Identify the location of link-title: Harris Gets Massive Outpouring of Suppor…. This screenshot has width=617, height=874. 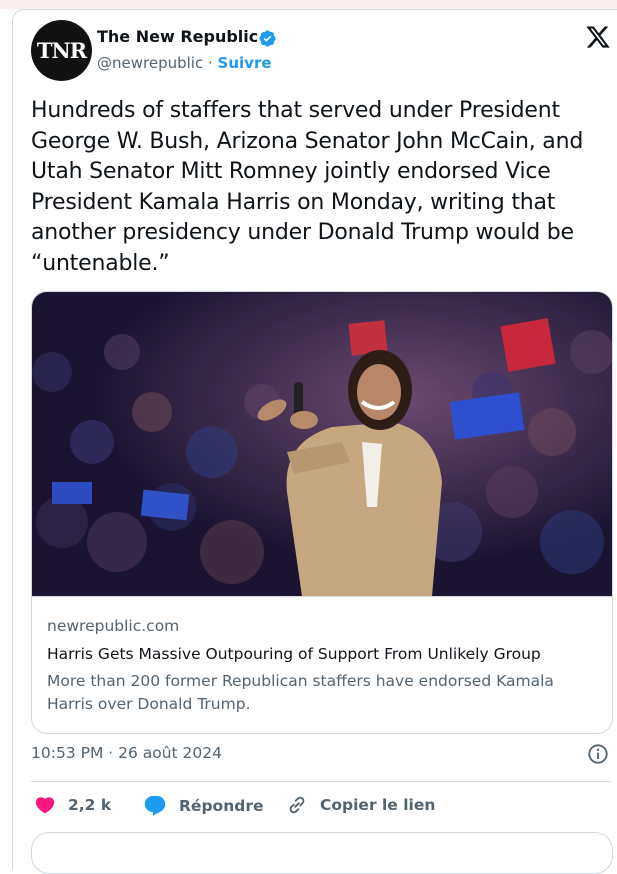
(294, 654).